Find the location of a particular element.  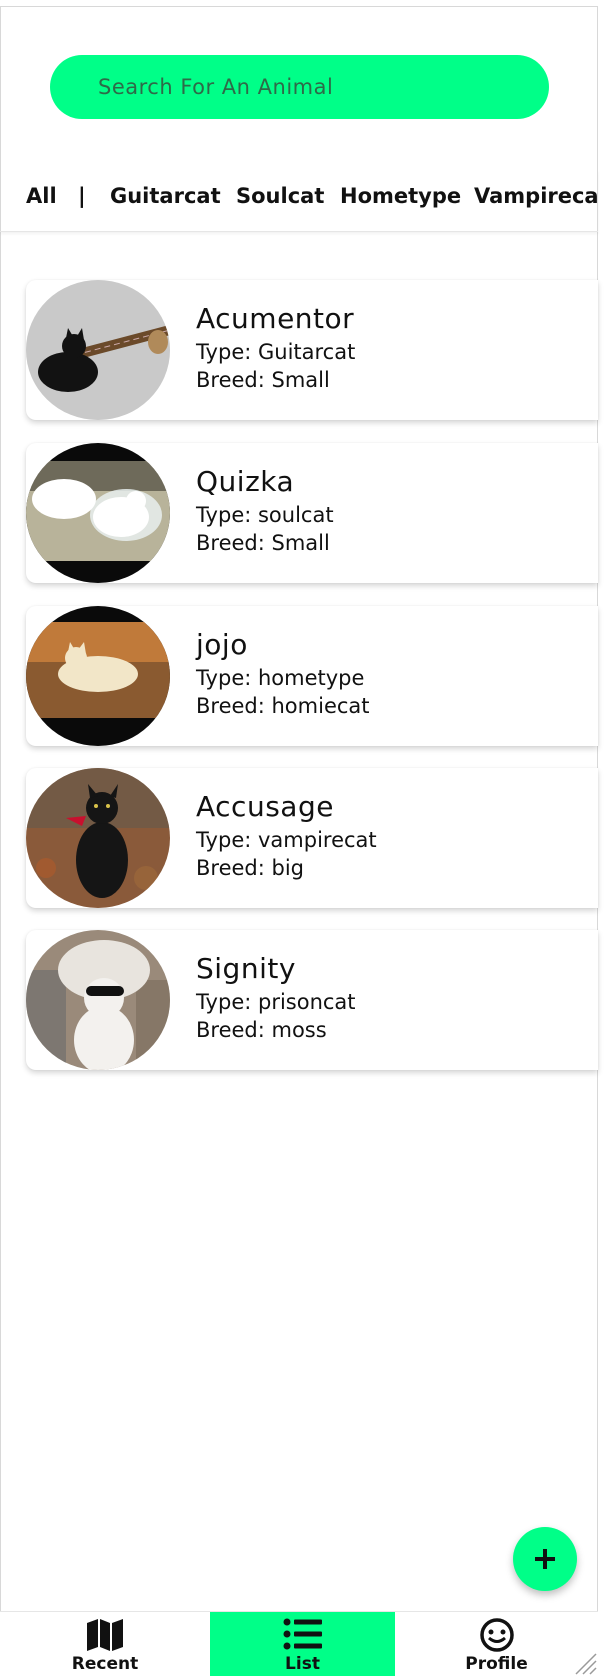

pet-breed: Breed: homiecat is located at coordinates (283, 706).